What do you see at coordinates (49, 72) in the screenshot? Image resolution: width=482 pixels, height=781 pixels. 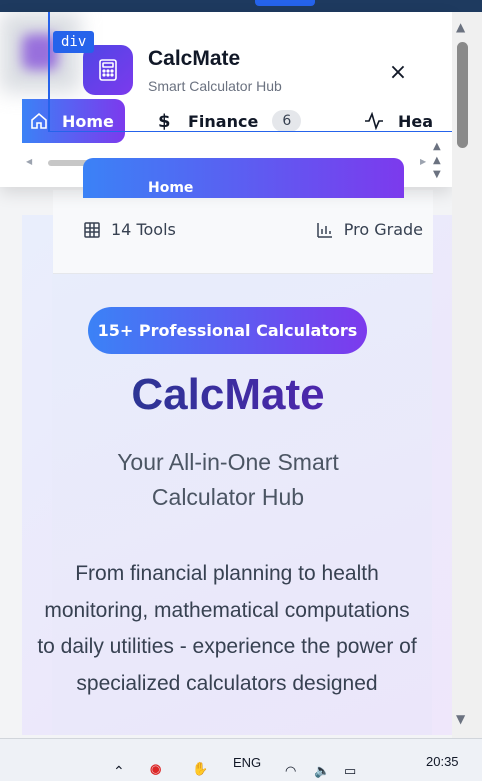 I see `inspector-guide-vertical` at bounding box center [49, 72].